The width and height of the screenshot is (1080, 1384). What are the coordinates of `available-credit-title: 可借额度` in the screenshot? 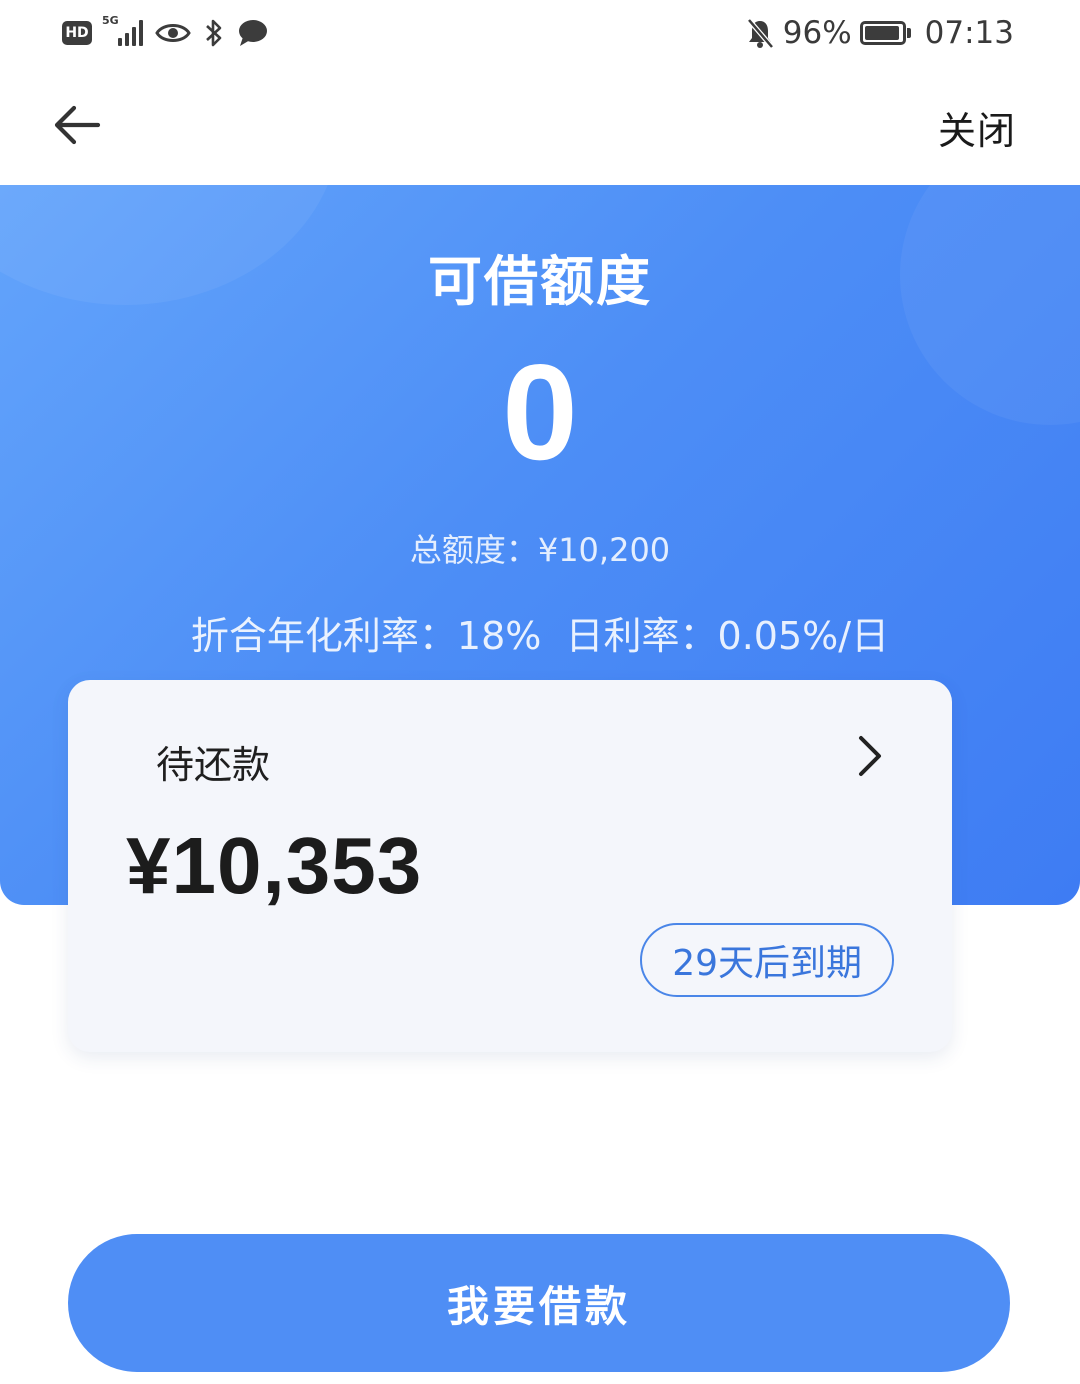 It's located at (540, 281).